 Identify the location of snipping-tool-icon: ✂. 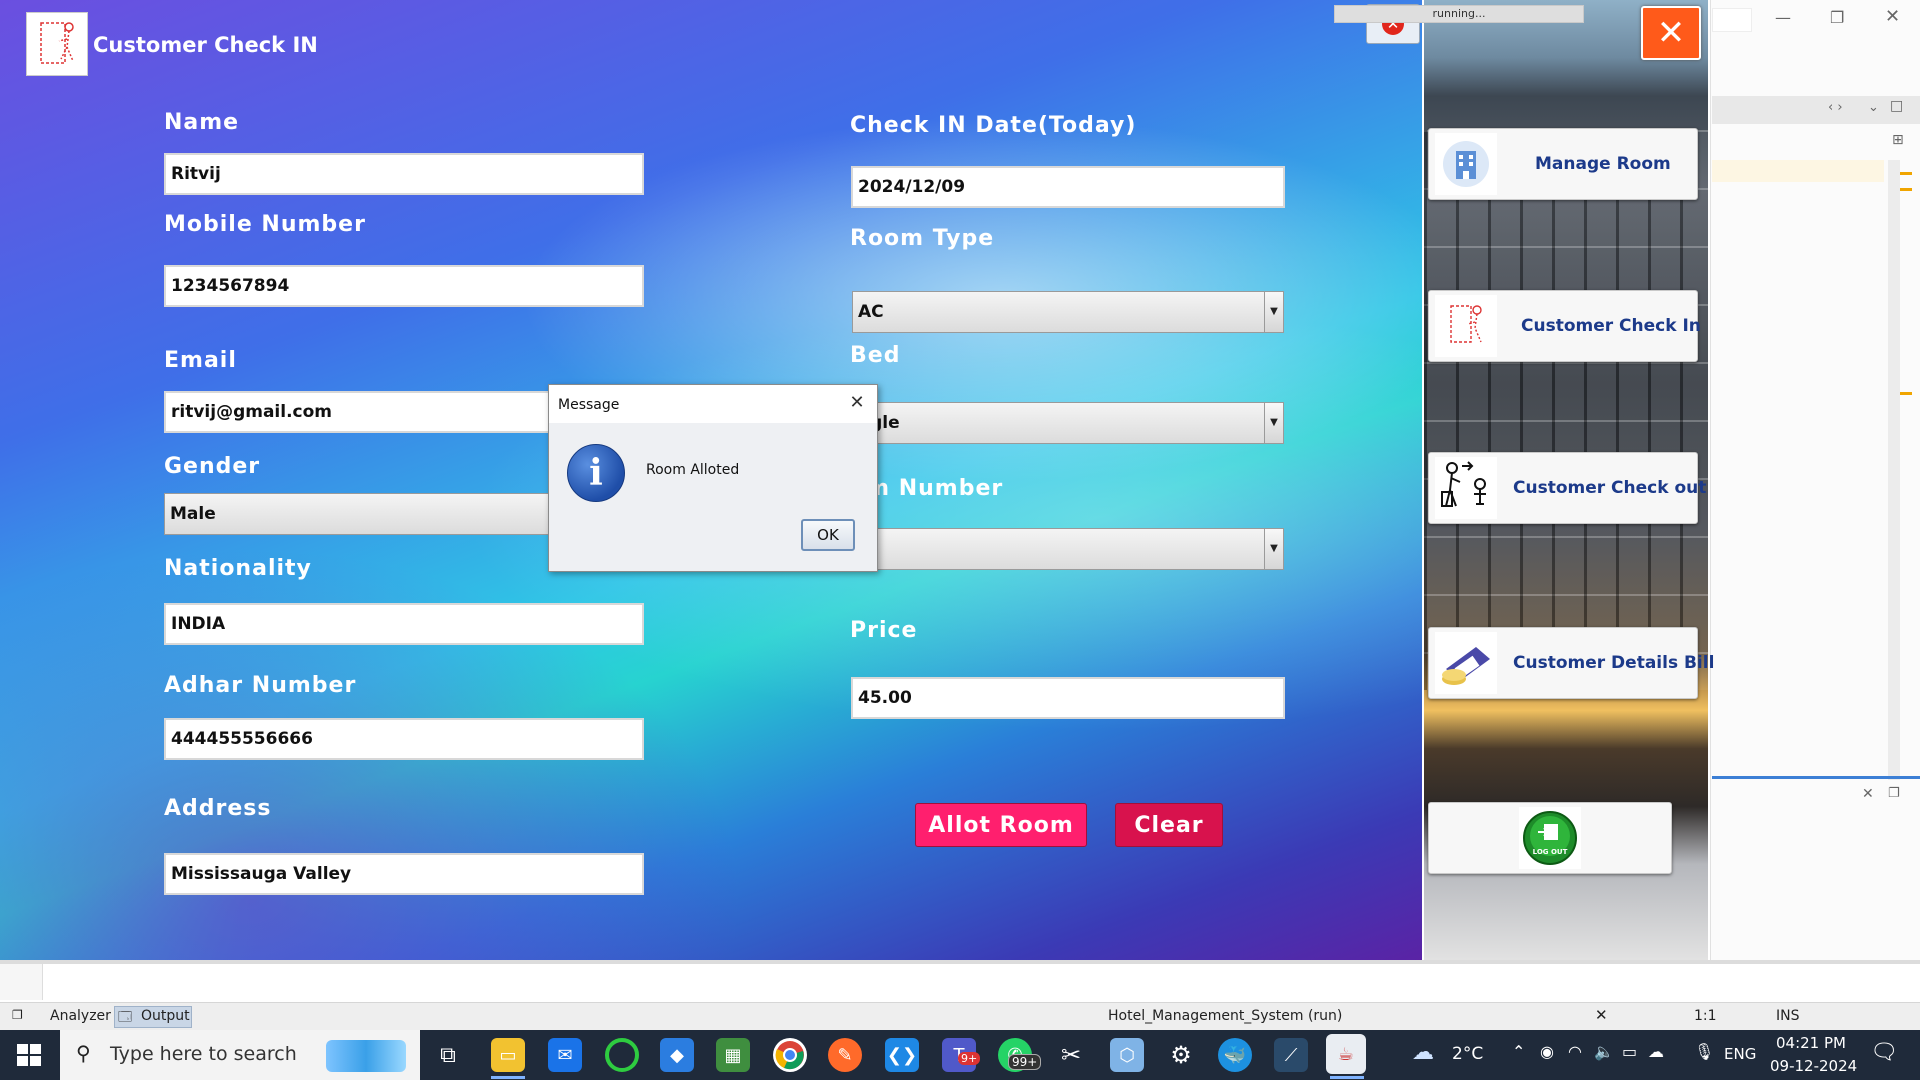
(1071, 1055).